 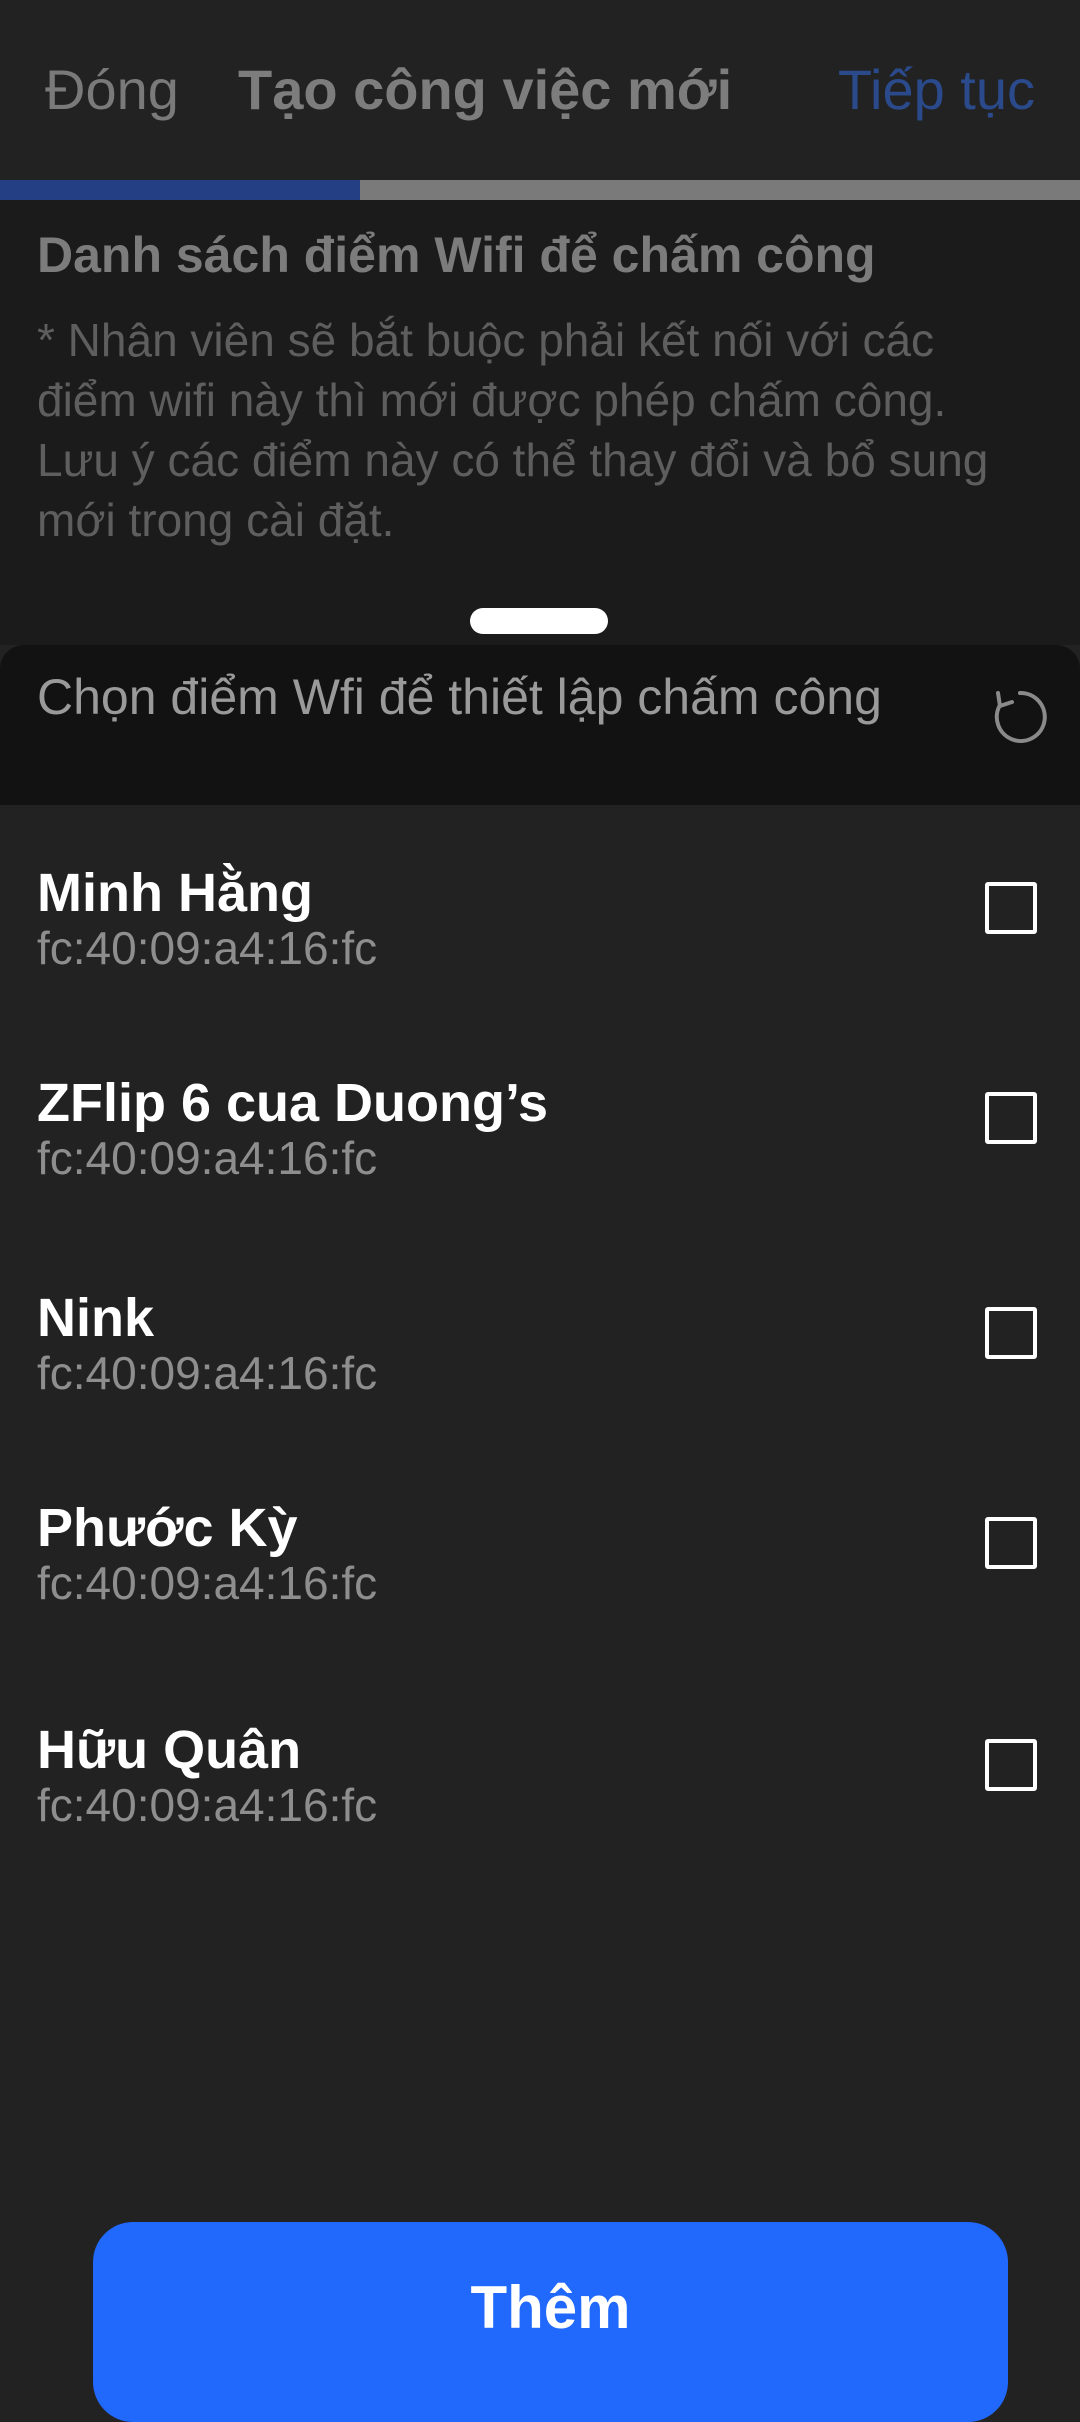 I want to click on sheet-header: Chọn điểm Wfi để thiết lập chấm công, so click(x=540, y=725).